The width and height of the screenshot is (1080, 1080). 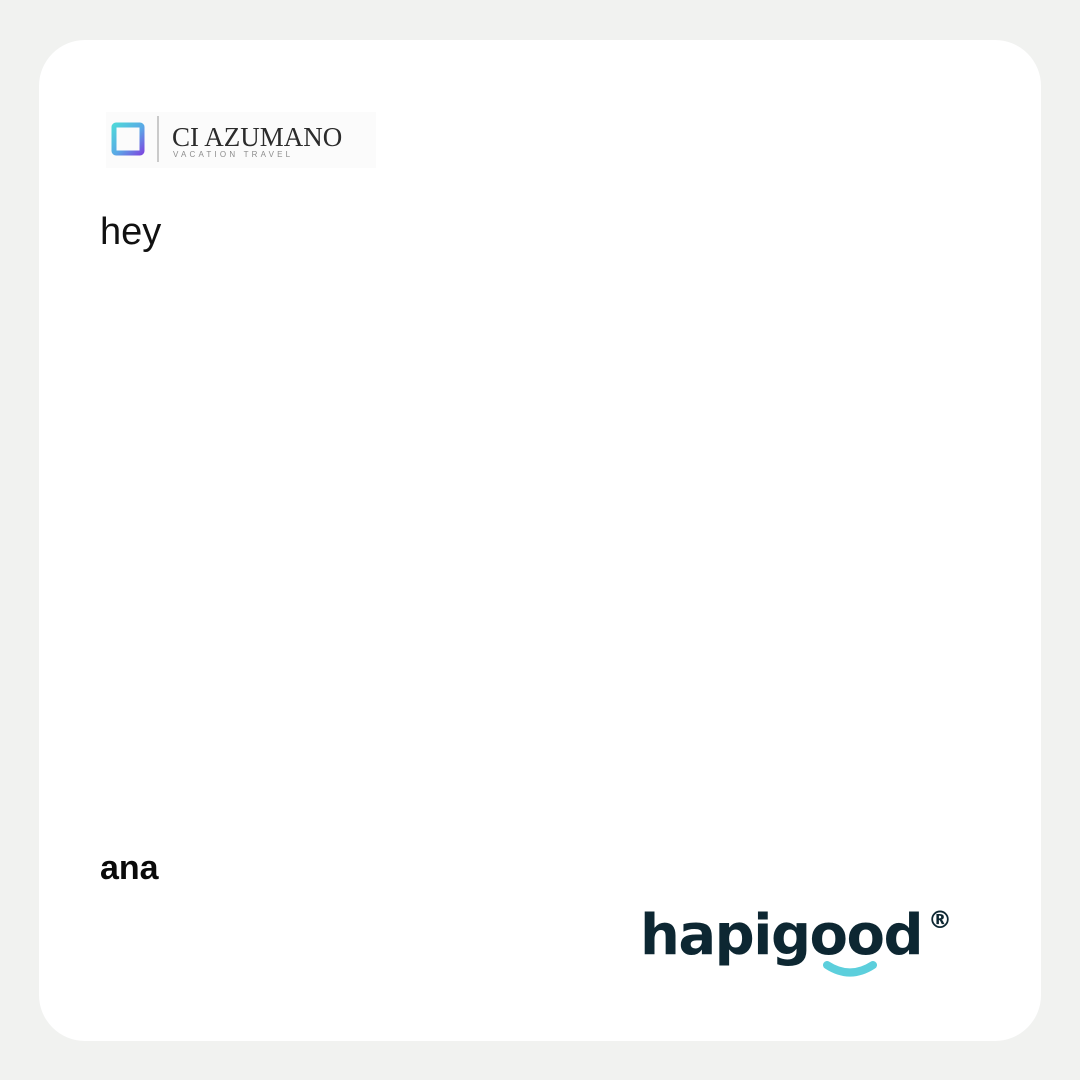 What do you see at coordinates (131, 232) in the screenshot?
I see `message-text: hey` at bounding box center [131, 232].